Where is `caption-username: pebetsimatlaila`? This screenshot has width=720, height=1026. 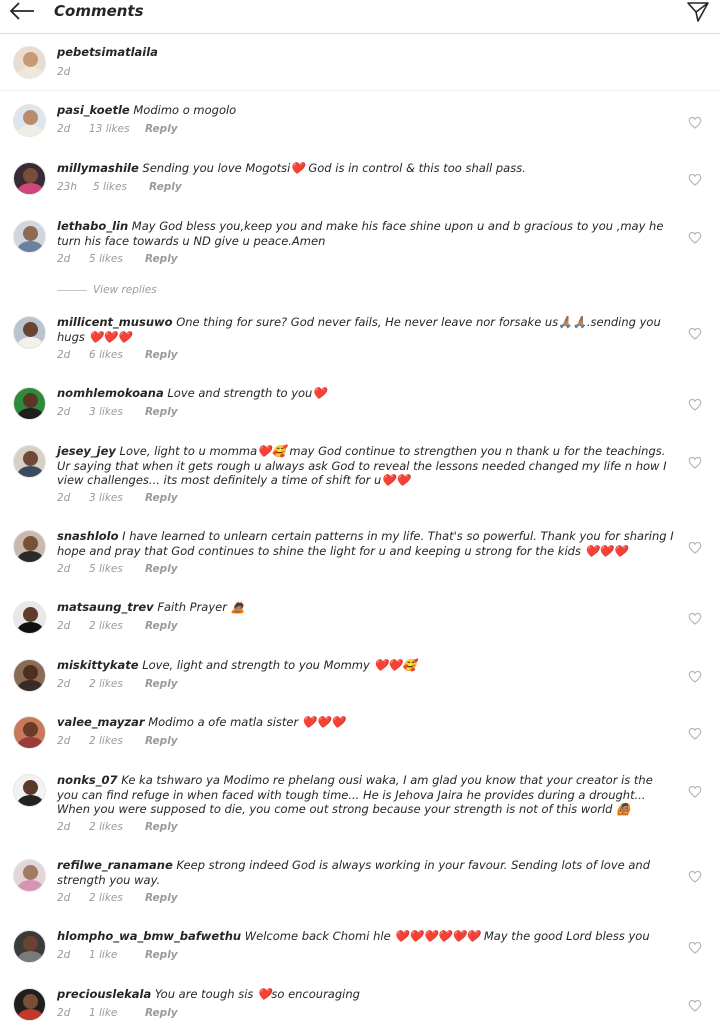
caption-username: pebetsimatlaila is located at coordinates (107, 52).